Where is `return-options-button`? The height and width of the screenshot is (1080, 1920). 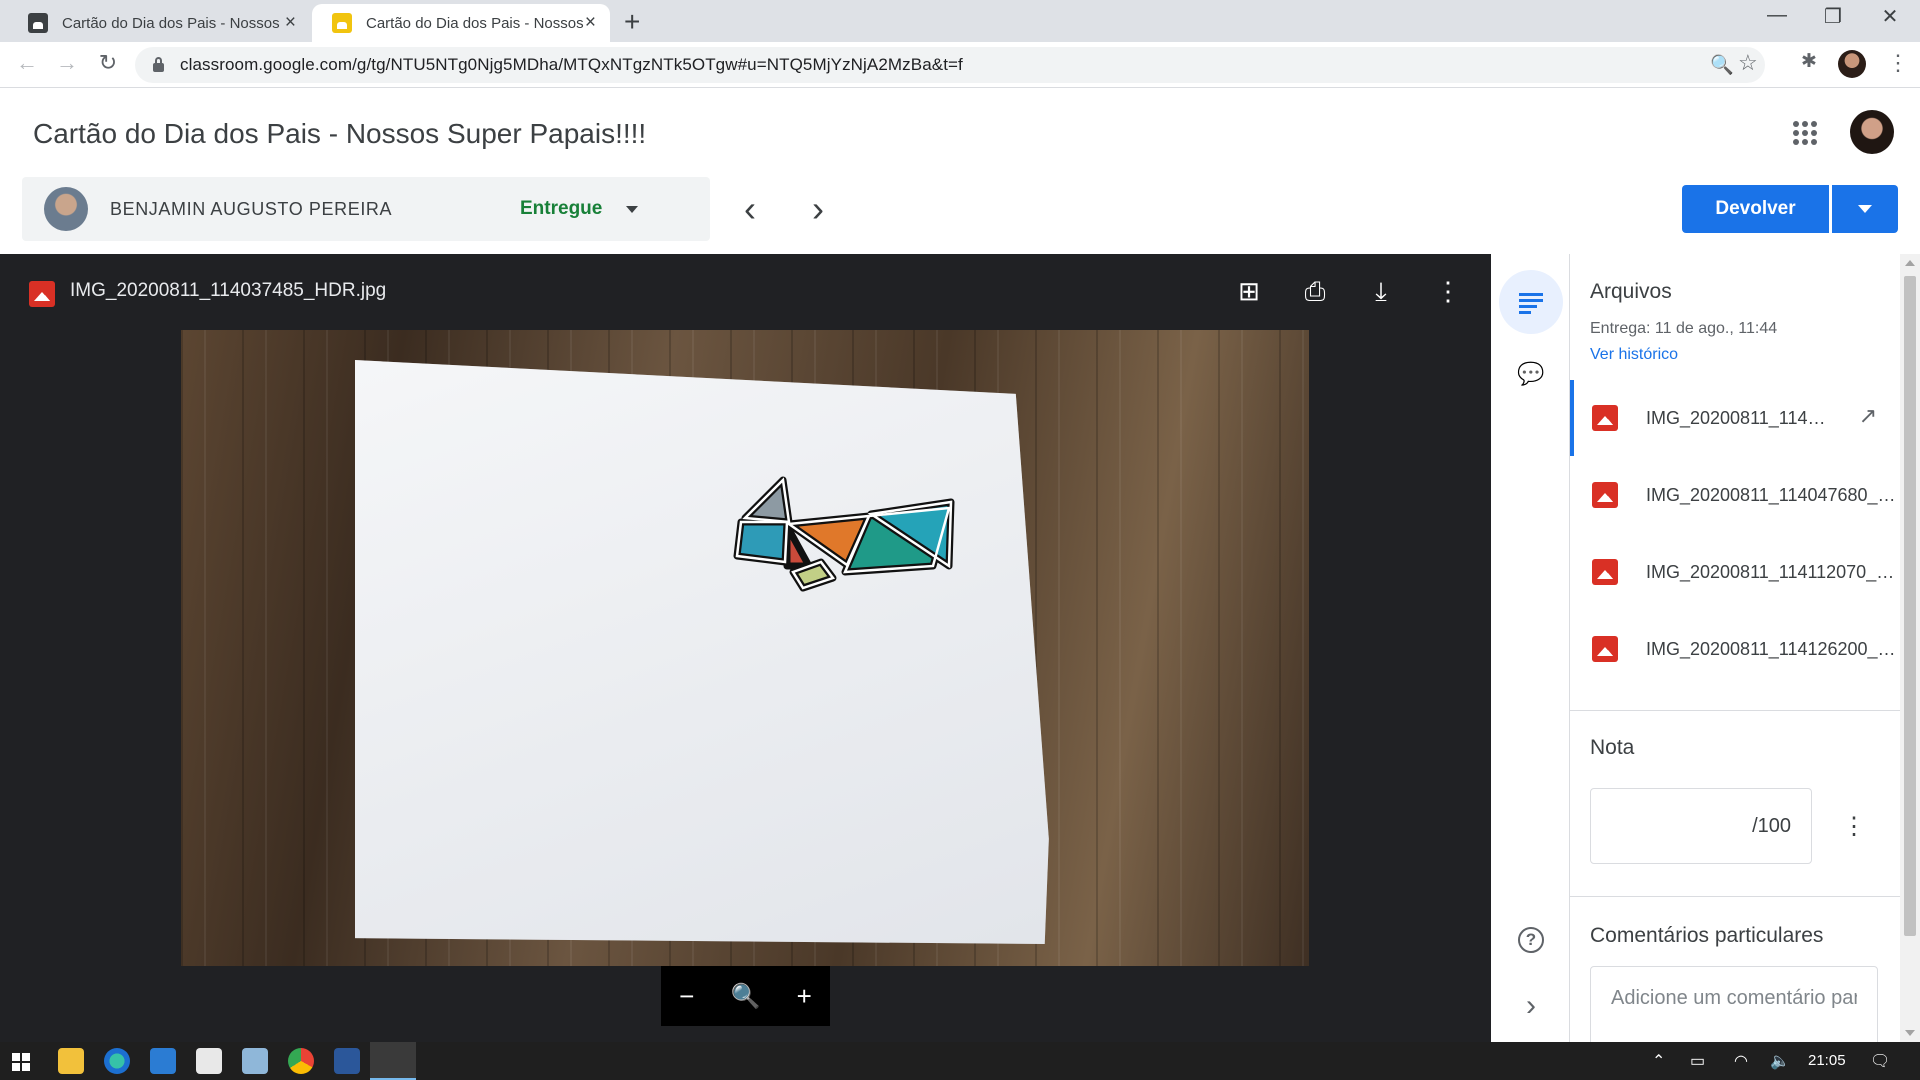 return-options-button is located at coordinates (1865, 209).